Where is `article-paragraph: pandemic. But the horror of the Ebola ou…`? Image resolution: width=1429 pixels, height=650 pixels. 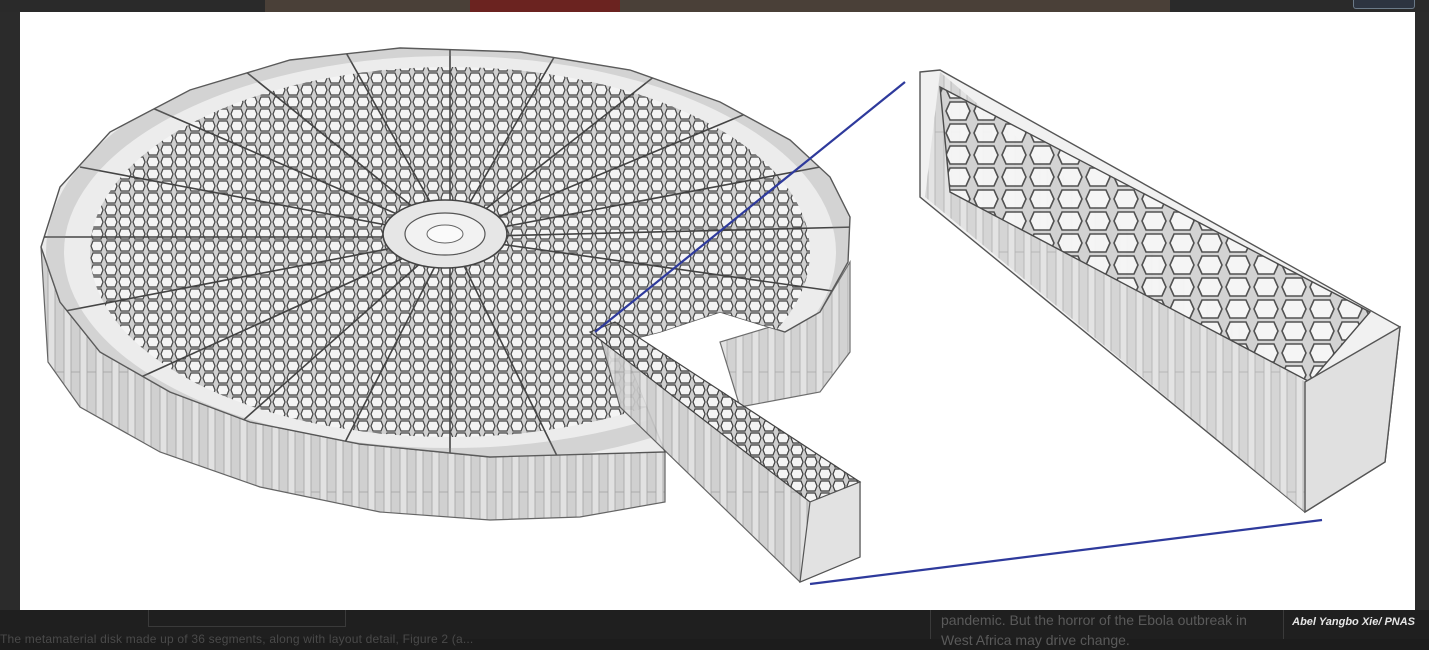 article-paragraph: pandemic. But the horror of the Ebola ou… is located at coordinates (1094, 630).